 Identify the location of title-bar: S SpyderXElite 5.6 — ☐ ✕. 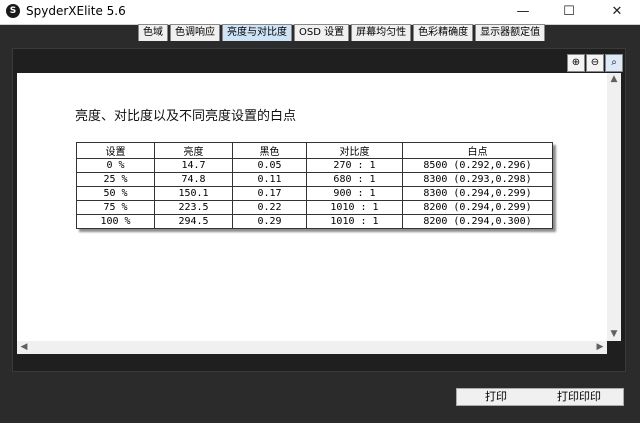
(320, 12).